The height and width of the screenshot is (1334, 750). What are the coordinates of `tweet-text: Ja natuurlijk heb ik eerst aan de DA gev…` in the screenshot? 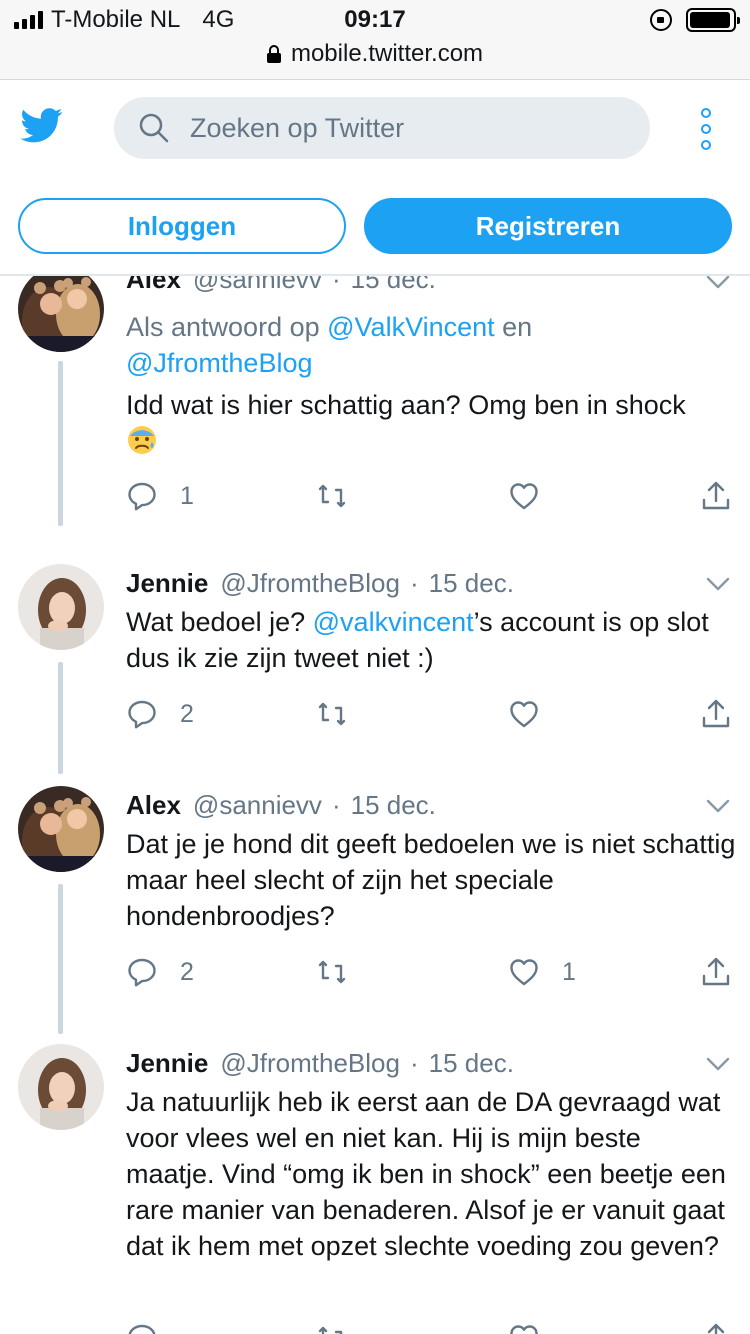 It's located at (426, 1174).